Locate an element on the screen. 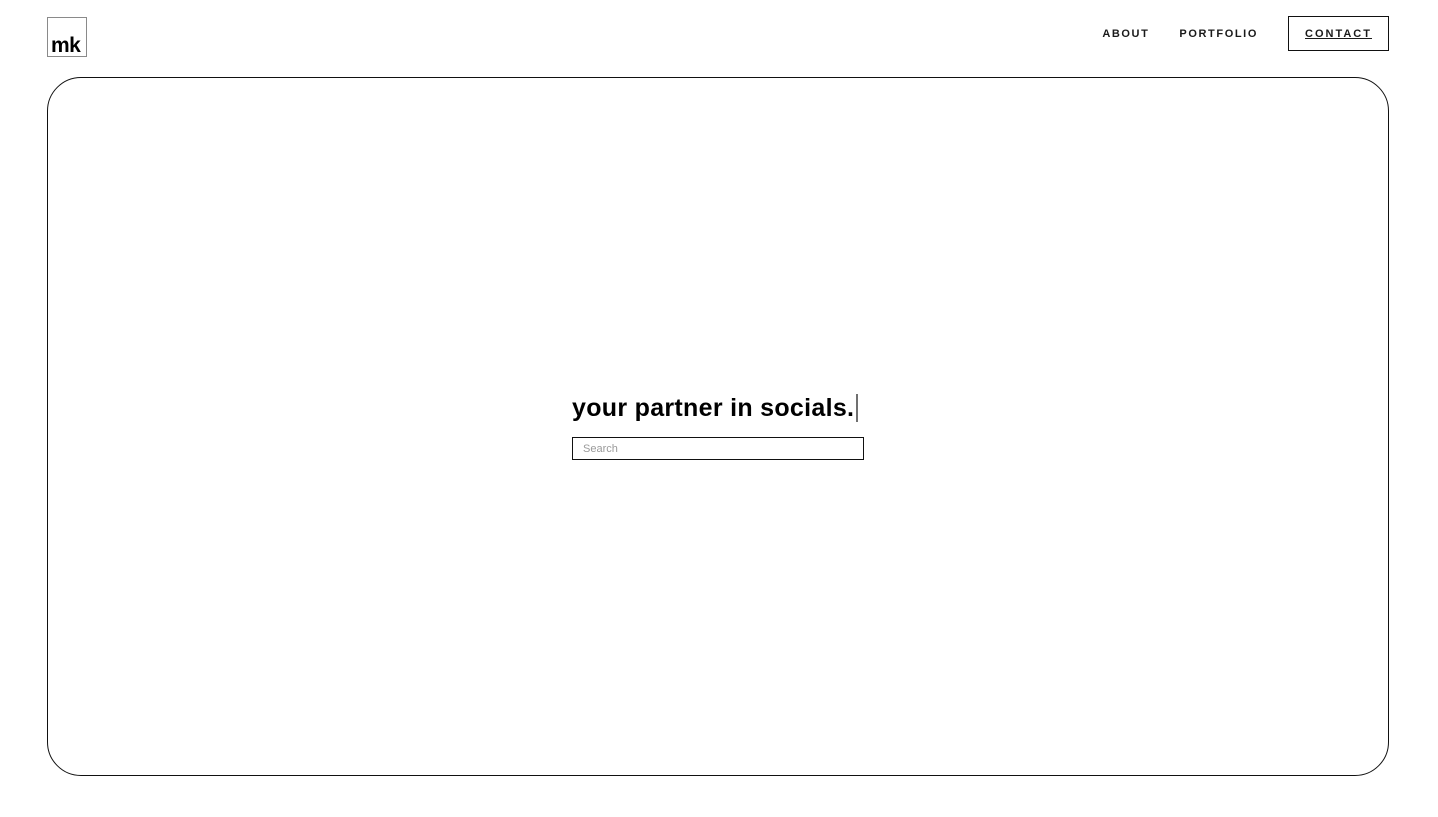  logo: mk is located at coordinates (67, 37).